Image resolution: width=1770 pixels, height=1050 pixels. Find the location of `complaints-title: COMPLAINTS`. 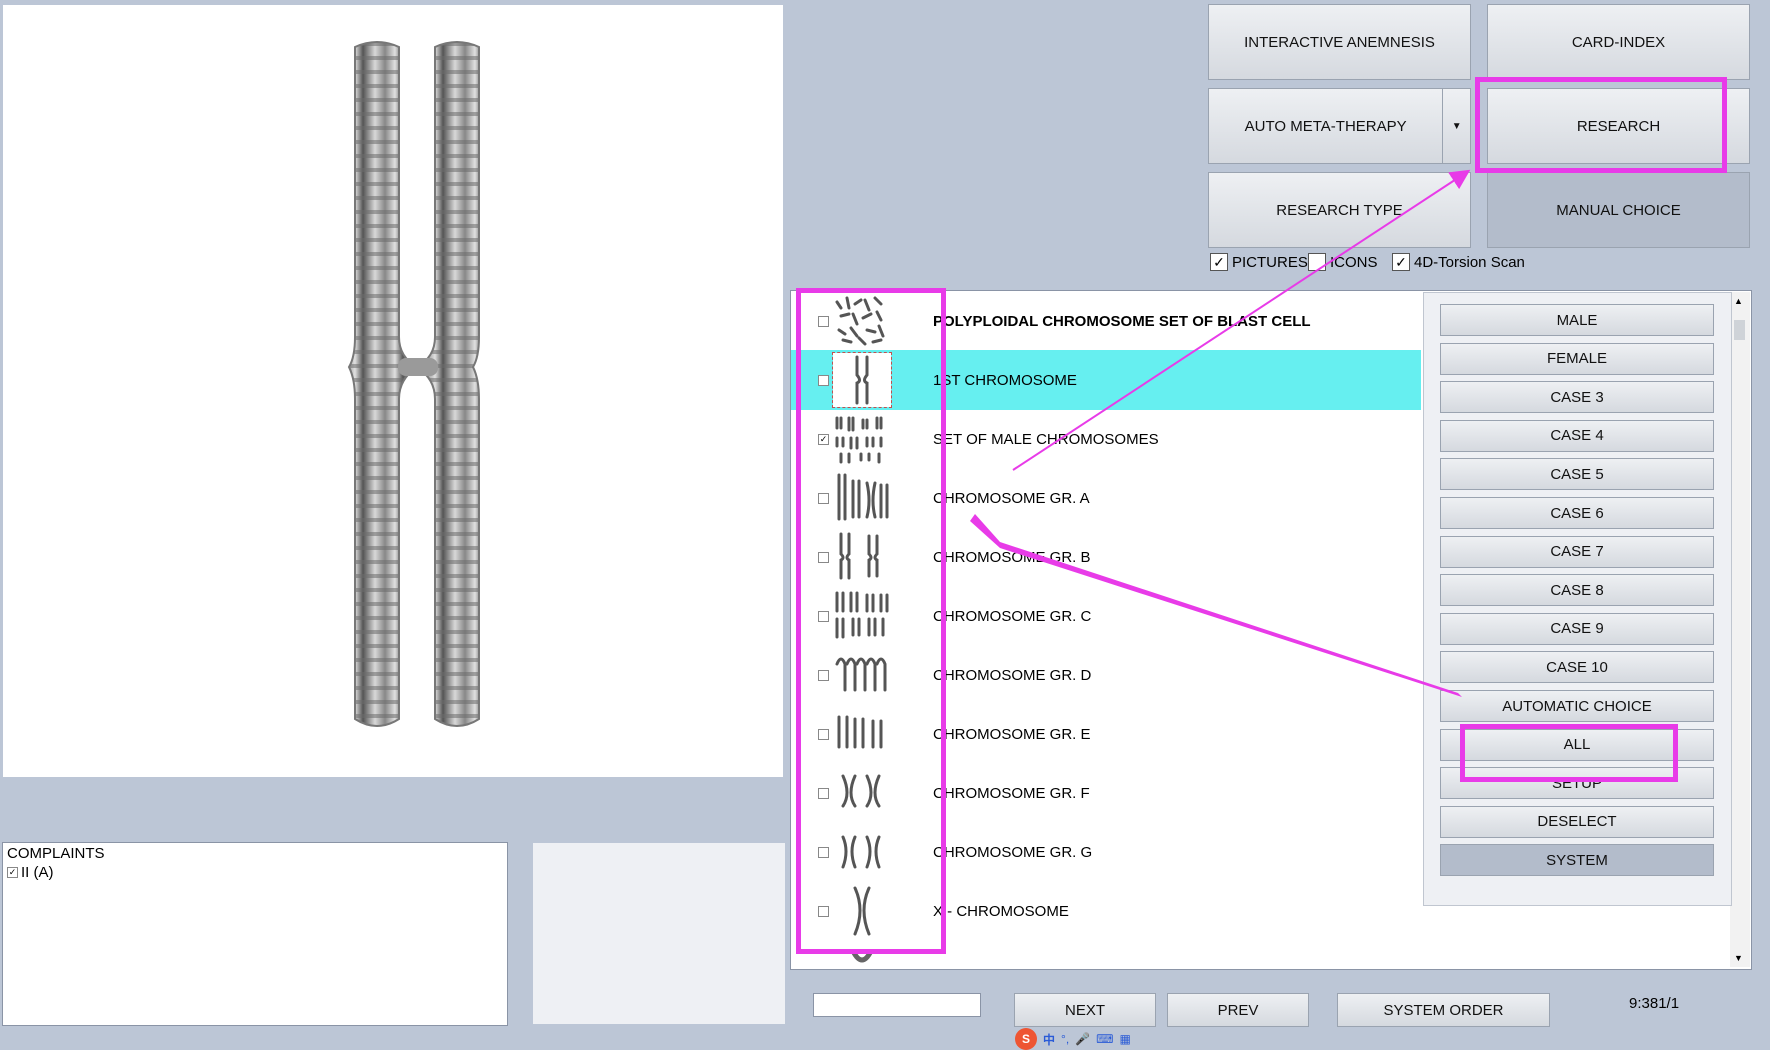

complaints-title: COMPLAINTS is located at coordinates (56, 853).